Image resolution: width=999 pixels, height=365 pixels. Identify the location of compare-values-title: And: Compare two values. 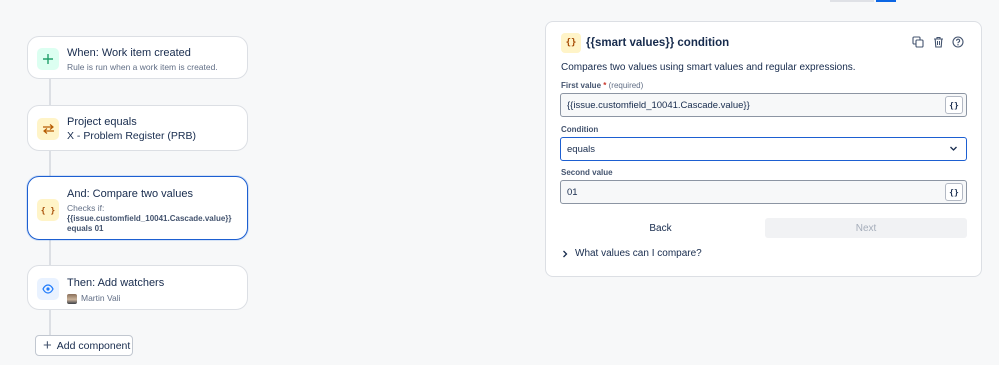
(130, 194).